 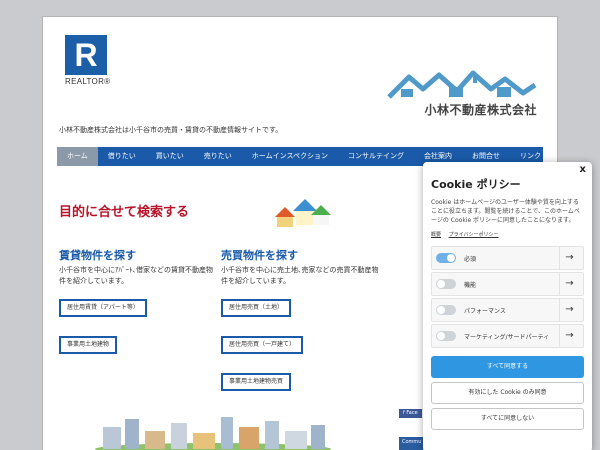 I want to click on performance-toggle, so click(x=446, y=310).